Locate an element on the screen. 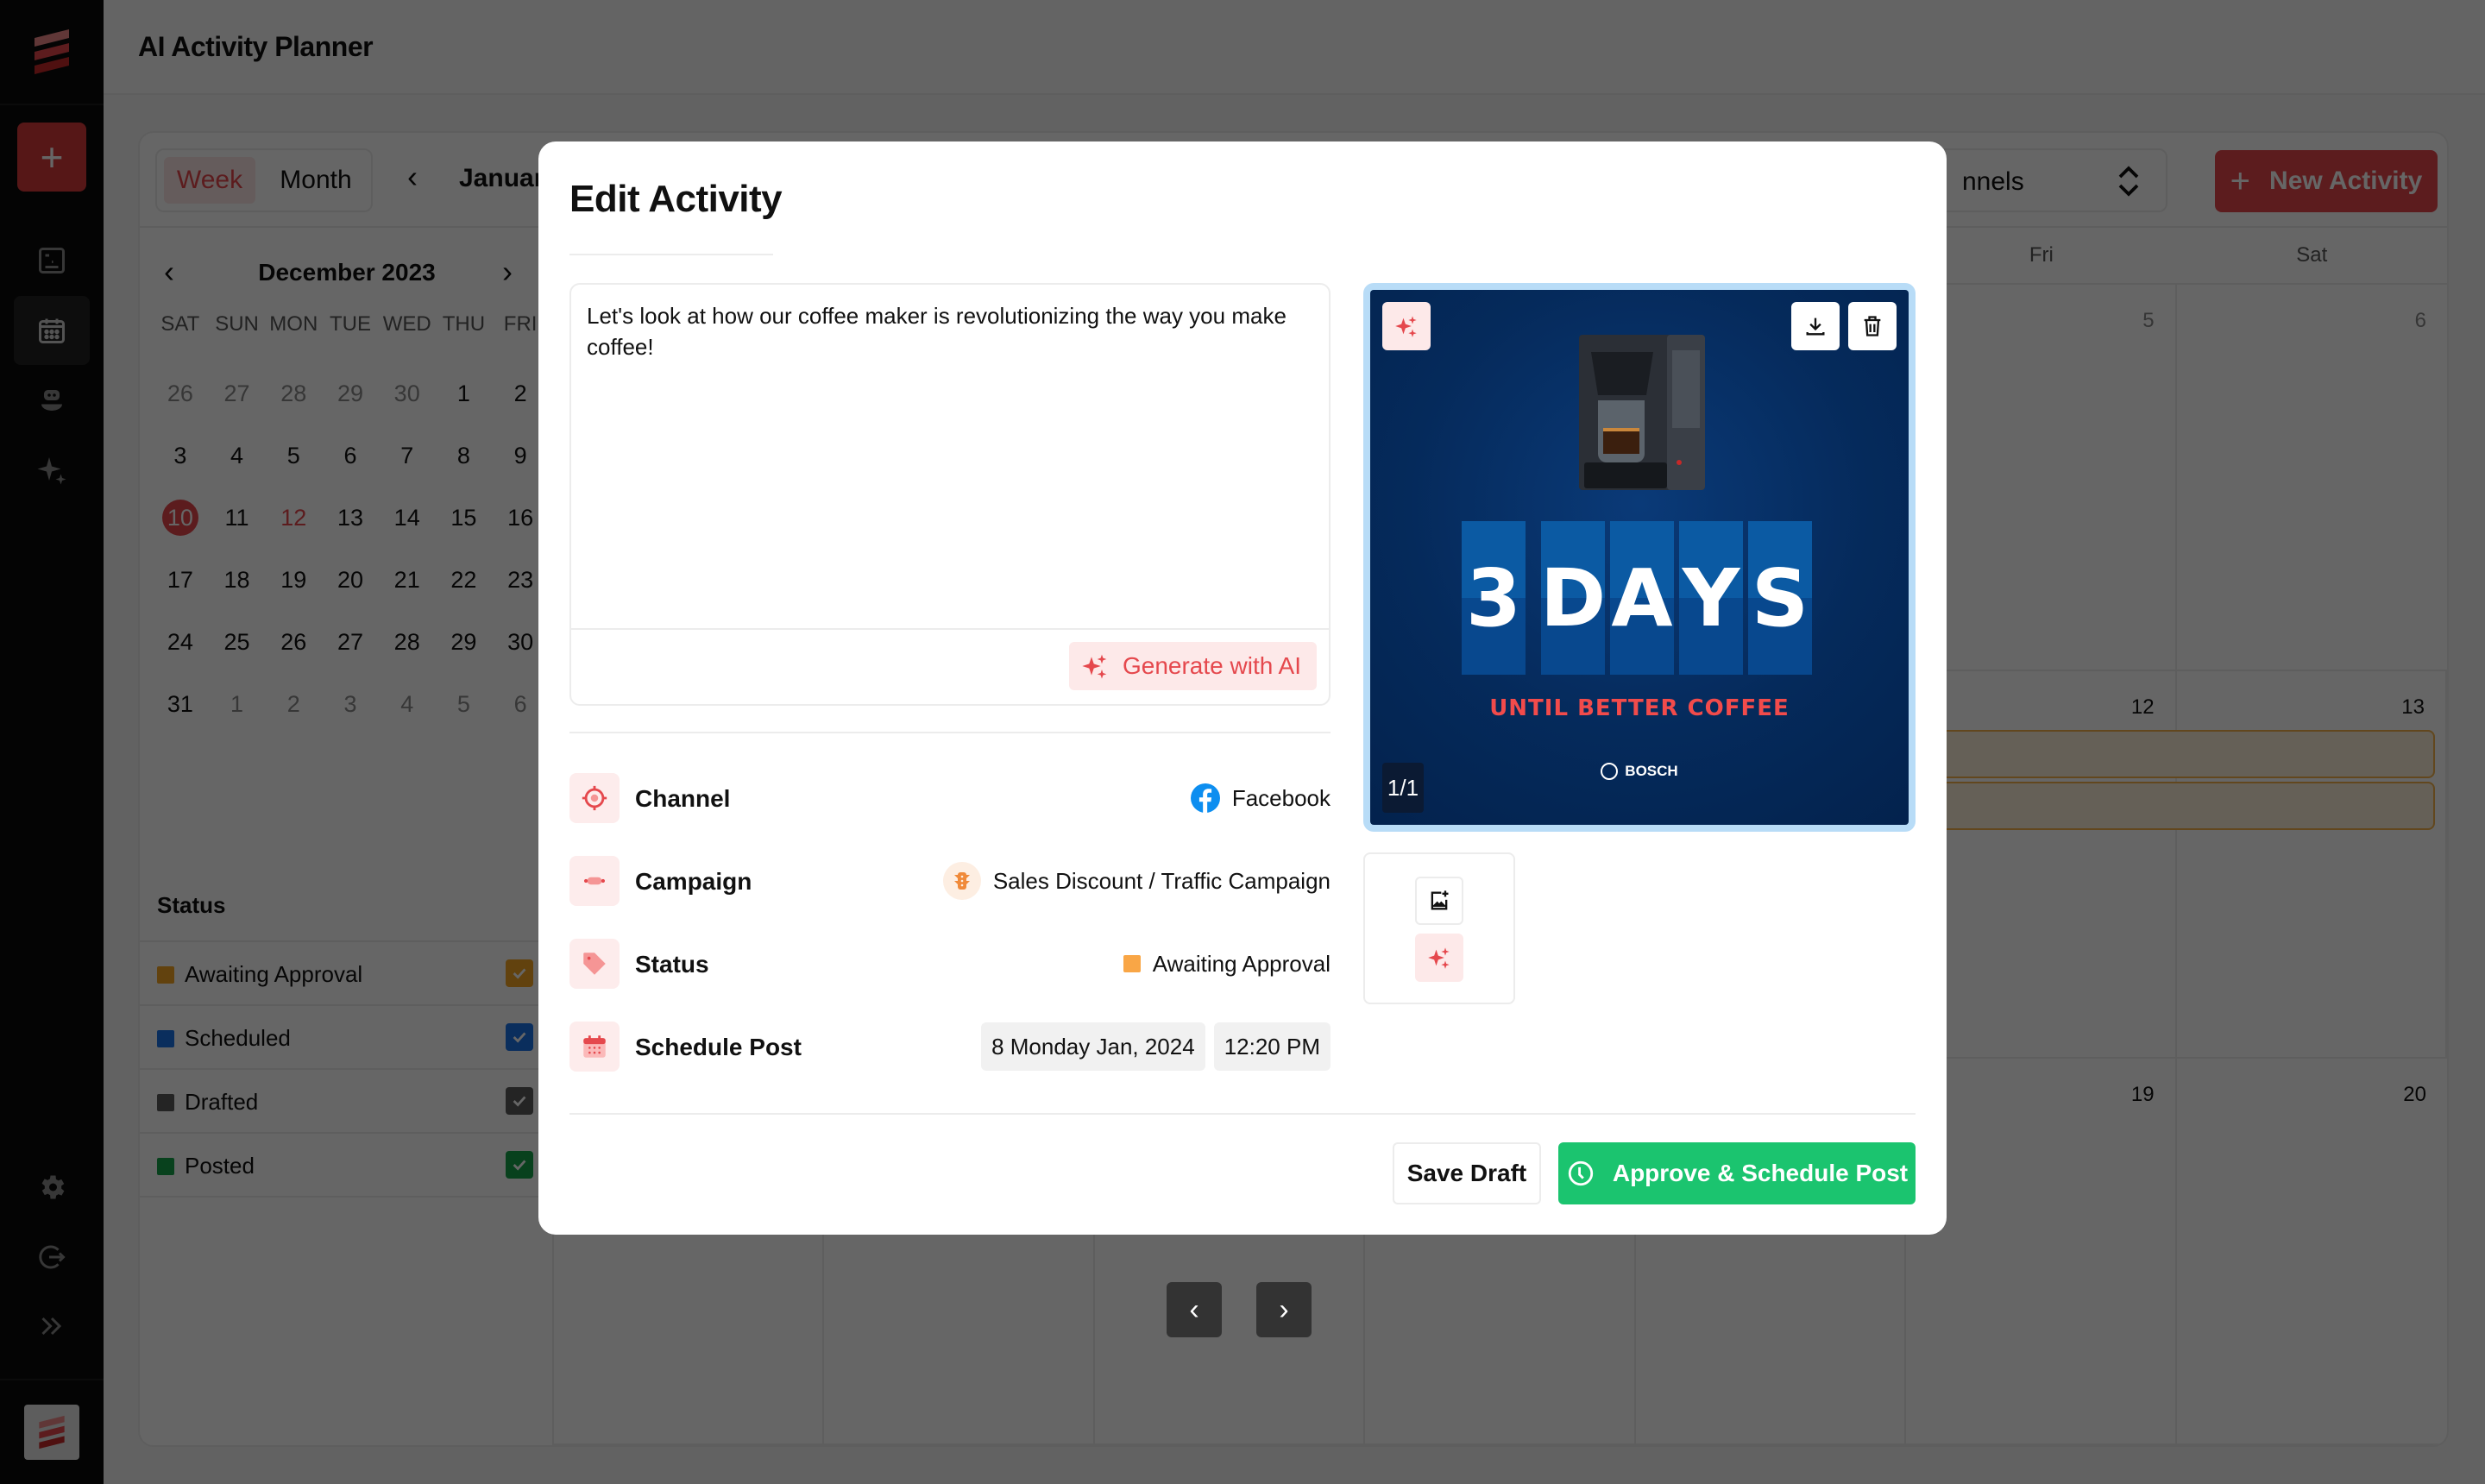 The width and height of the screenshot is (2485, 1484). headline-tile: 3 is located at coordinates (1494, 598).